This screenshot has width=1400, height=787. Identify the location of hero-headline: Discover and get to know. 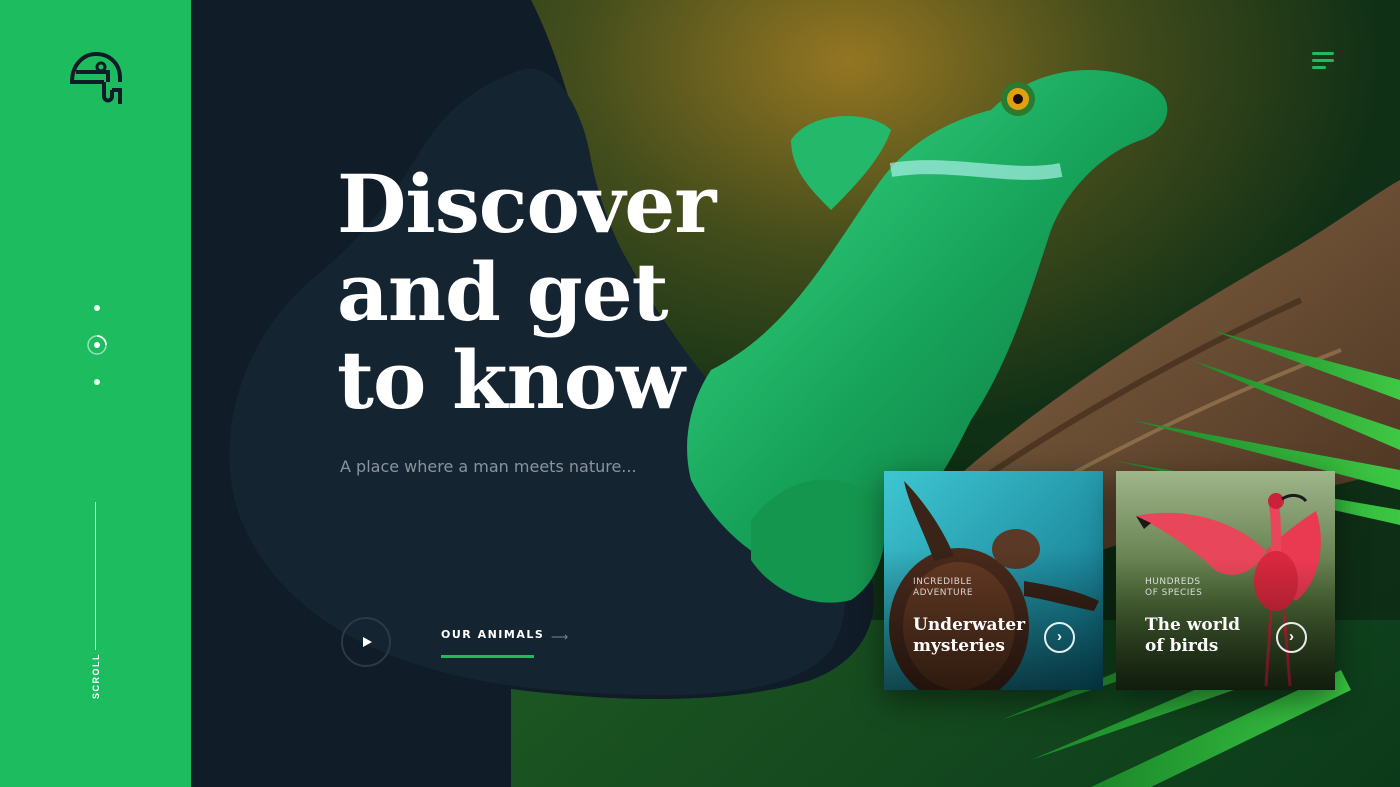
(547, 292).